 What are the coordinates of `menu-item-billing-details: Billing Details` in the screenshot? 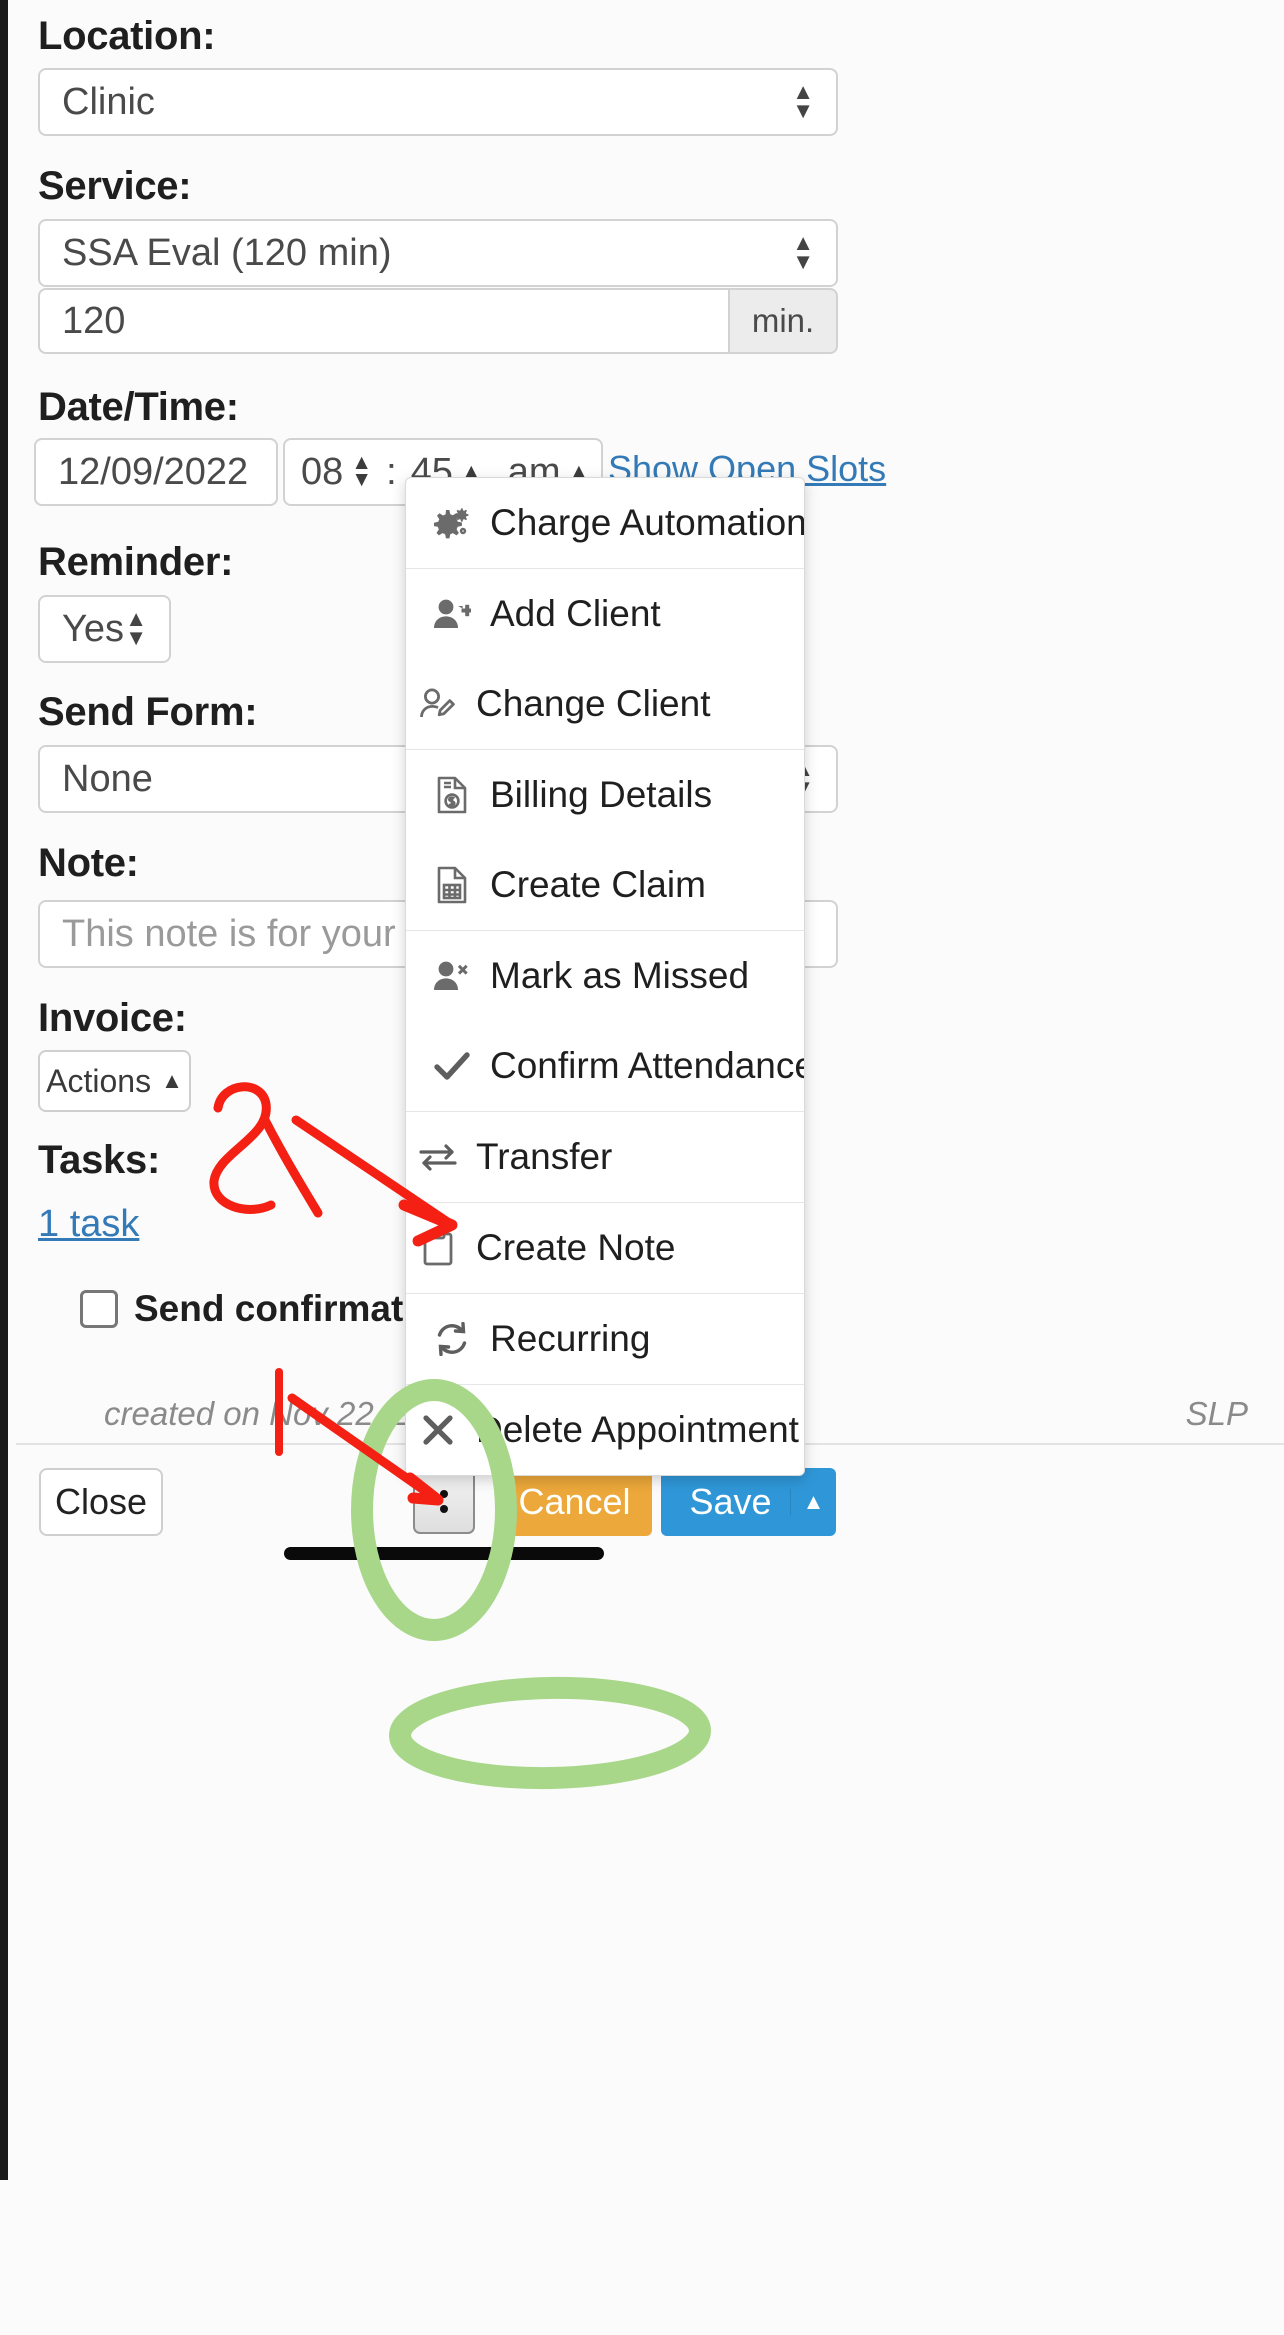 It's located at (605, 795).